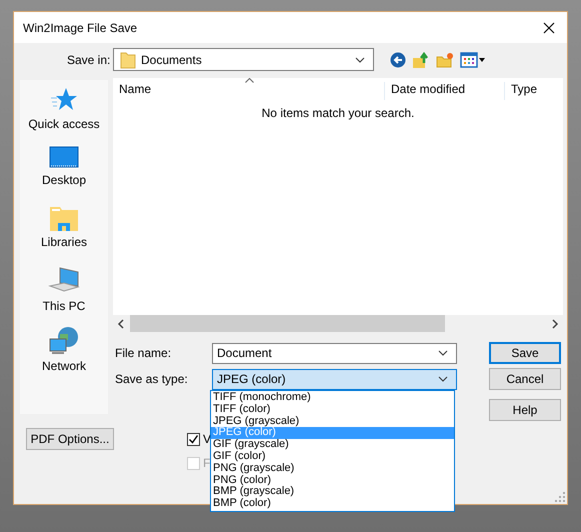 Image resolution: width=581 pixels, height=532 pixels. What do you see at coordinates (332, 422) in the screenshot?
I see `file-type-option: JPEG (grayscale)` at bounding box center [332, 422].